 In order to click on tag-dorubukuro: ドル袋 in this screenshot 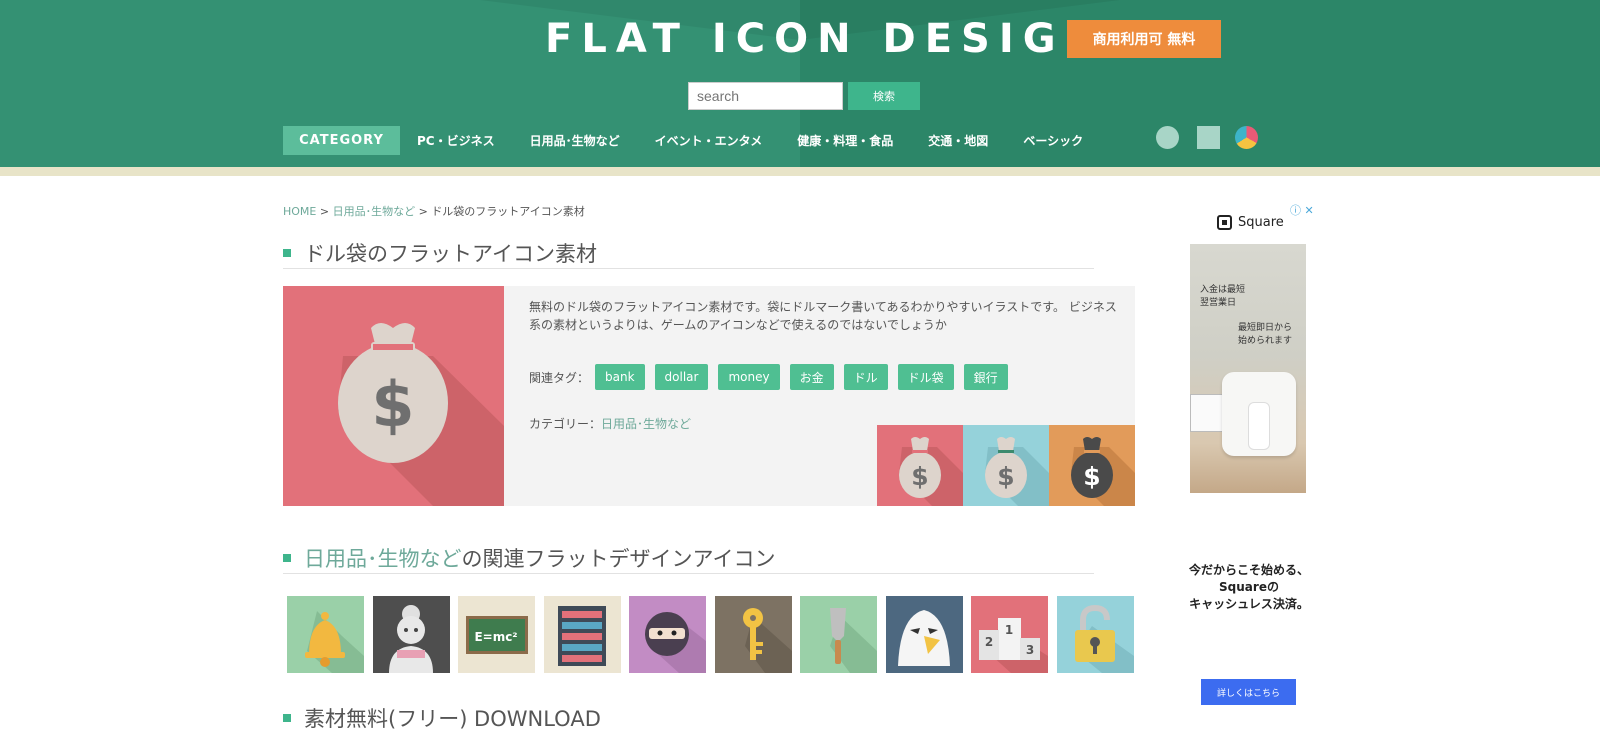, I will do `click(925, 377)`.